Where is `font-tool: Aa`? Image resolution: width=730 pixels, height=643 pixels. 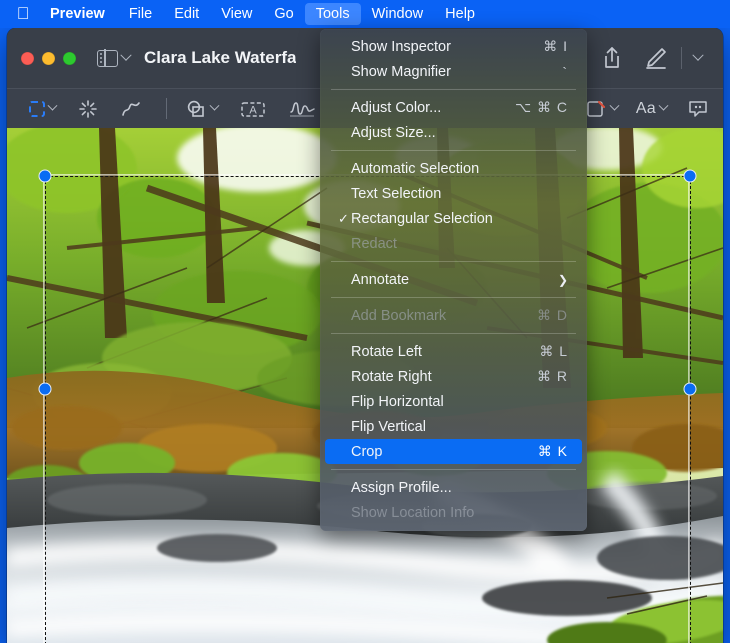
font-tool: Aa is located at coordinates (652, 108).